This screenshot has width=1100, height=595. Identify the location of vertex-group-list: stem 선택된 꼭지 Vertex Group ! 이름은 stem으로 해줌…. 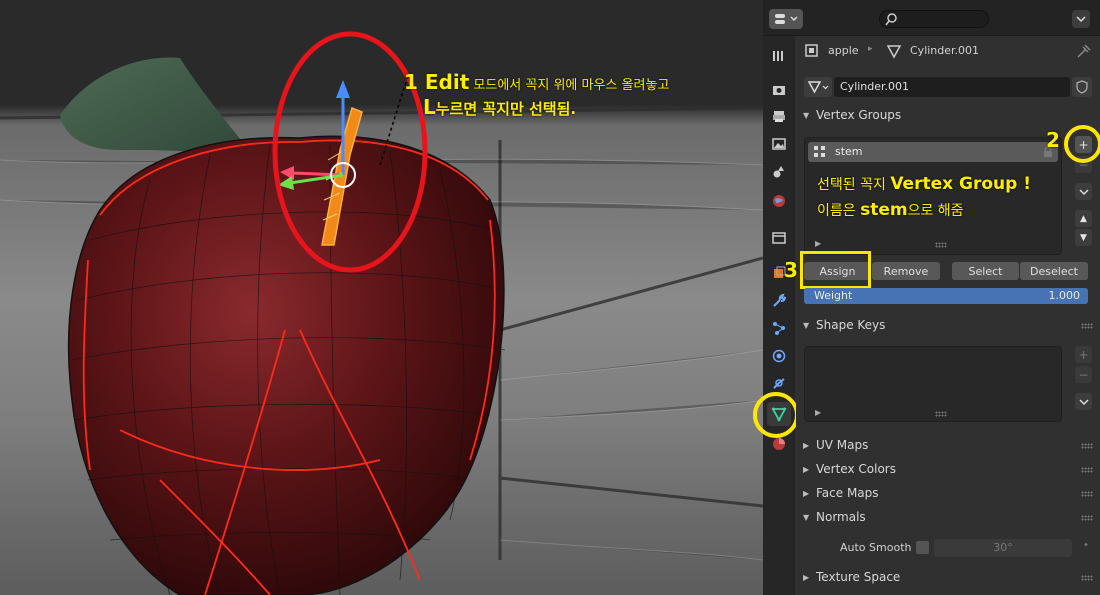
(933, 196).